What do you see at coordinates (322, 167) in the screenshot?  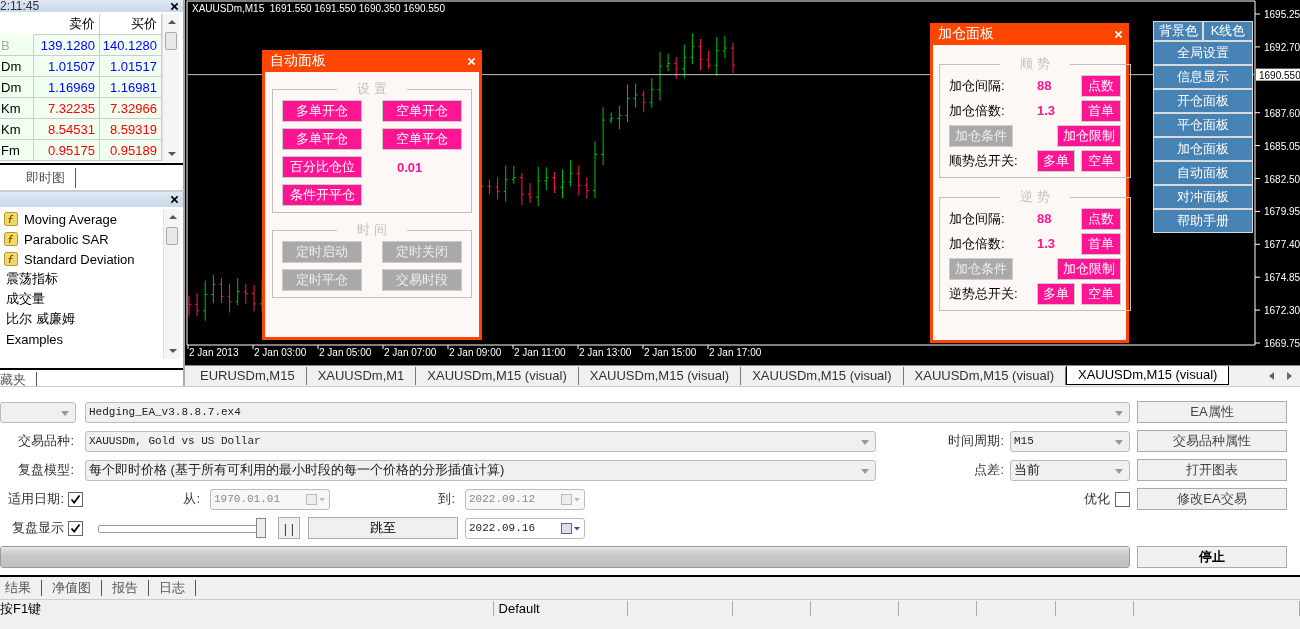 I see `panel-button: 百分比仓位` at bounding box center [322, 167].